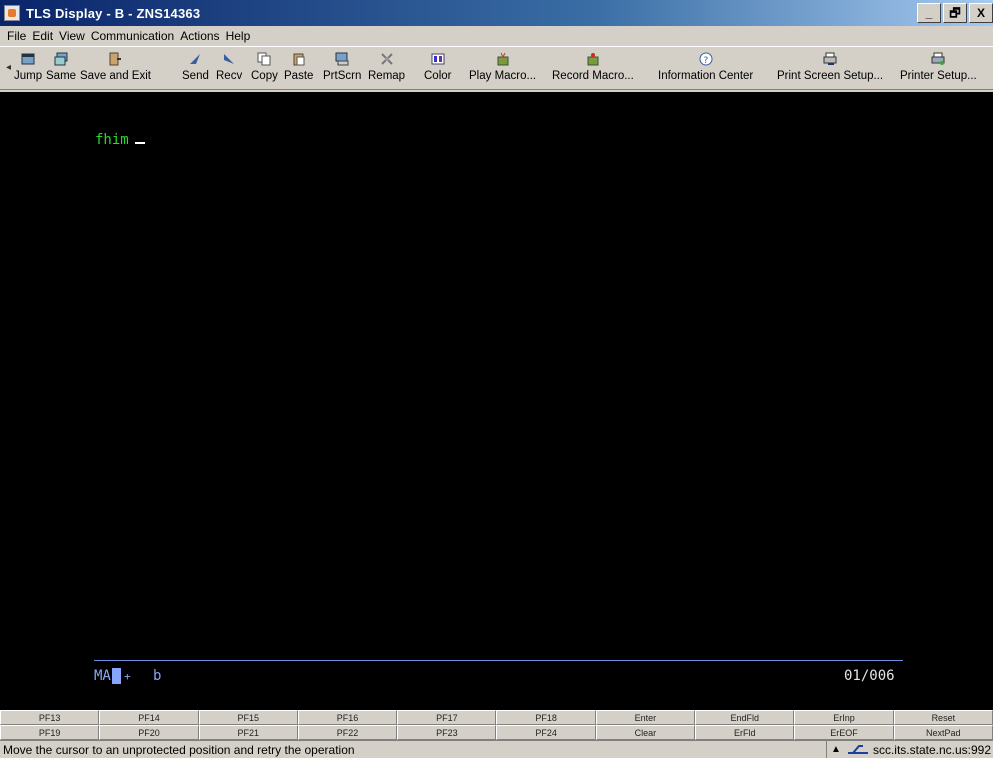 The height and width of the screenshot is (758, 993). I want to click on window-controls: _ 🗗 X, so click(955, 13).